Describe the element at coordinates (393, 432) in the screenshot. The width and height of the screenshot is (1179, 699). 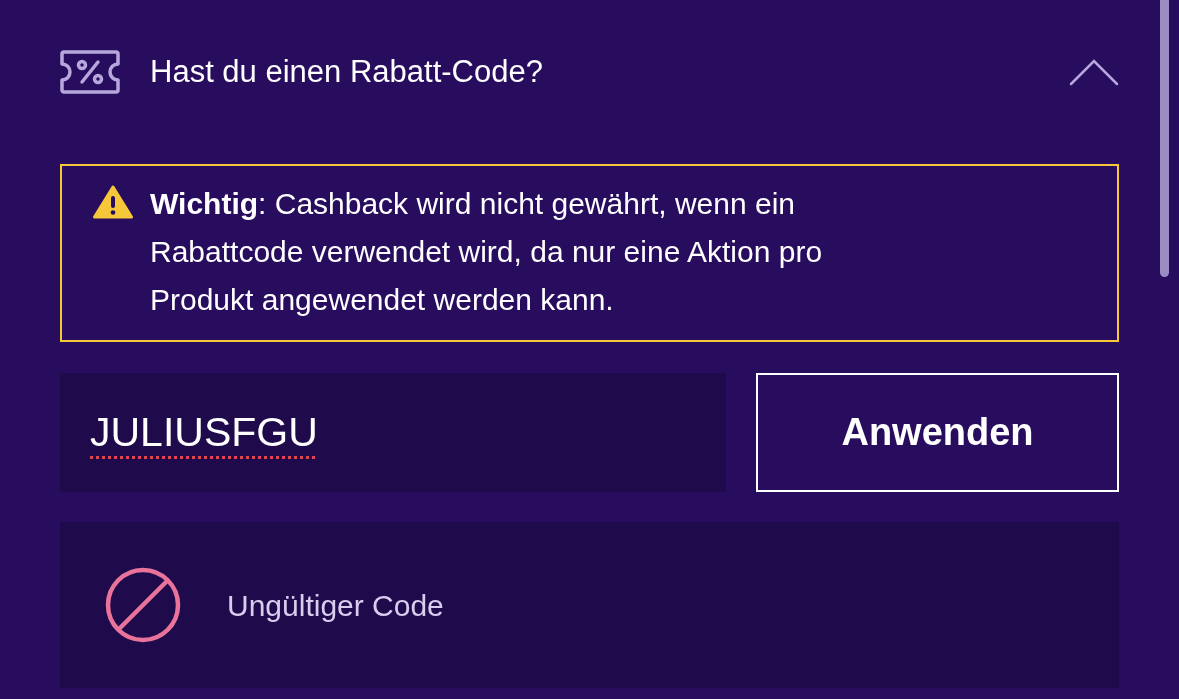
I see `code-input-field: JULIUSFGU` at that location.